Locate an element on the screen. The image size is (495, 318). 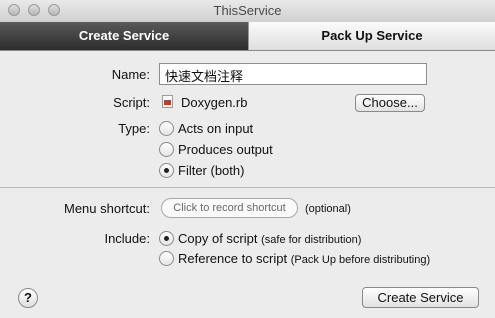
type-filter-both-label: Filter (both) is located at coordinates (211, 170).